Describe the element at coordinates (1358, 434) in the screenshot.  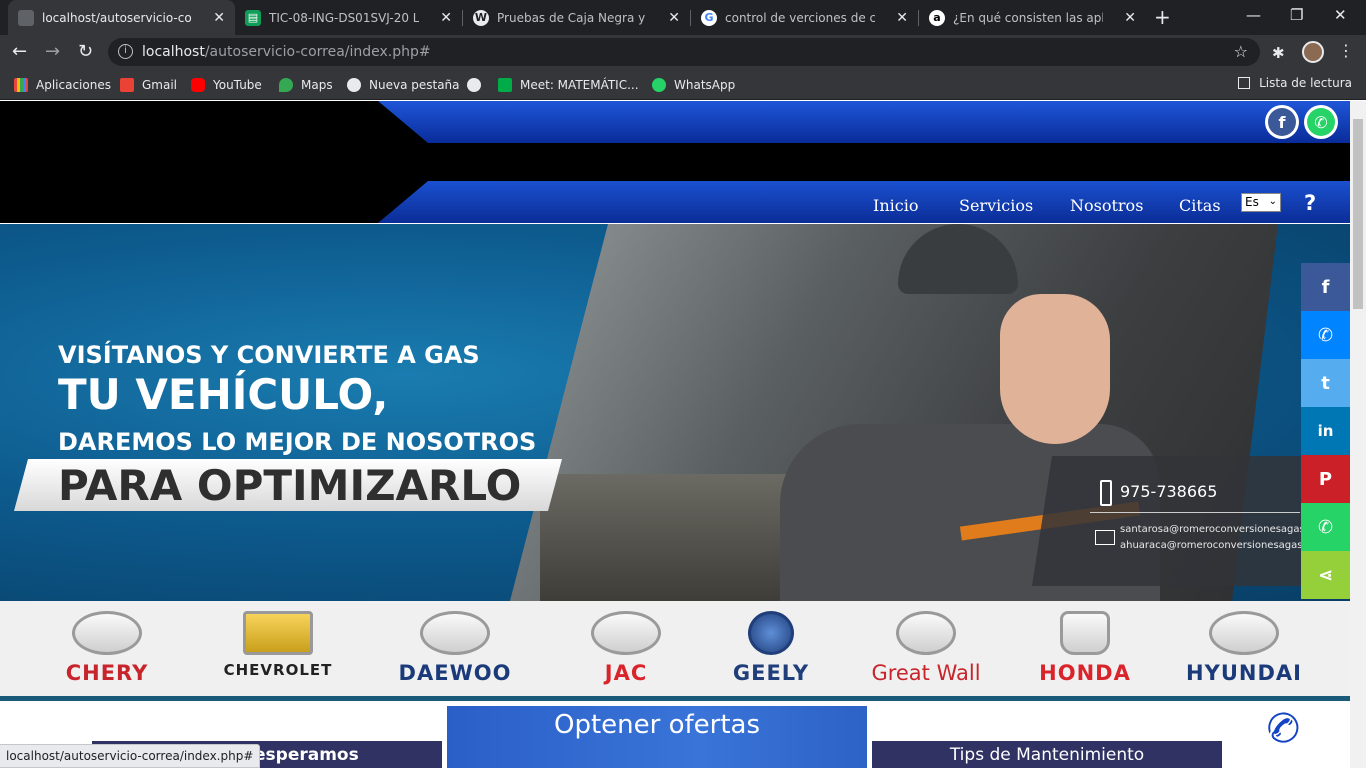
I see `page-scrollbar` at that location.